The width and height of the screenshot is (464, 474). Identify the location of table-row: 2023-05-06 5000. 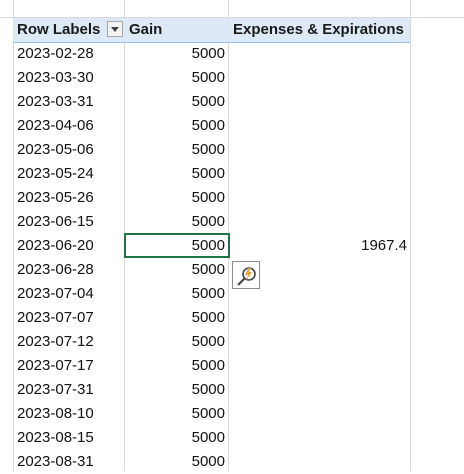
(232, 150).